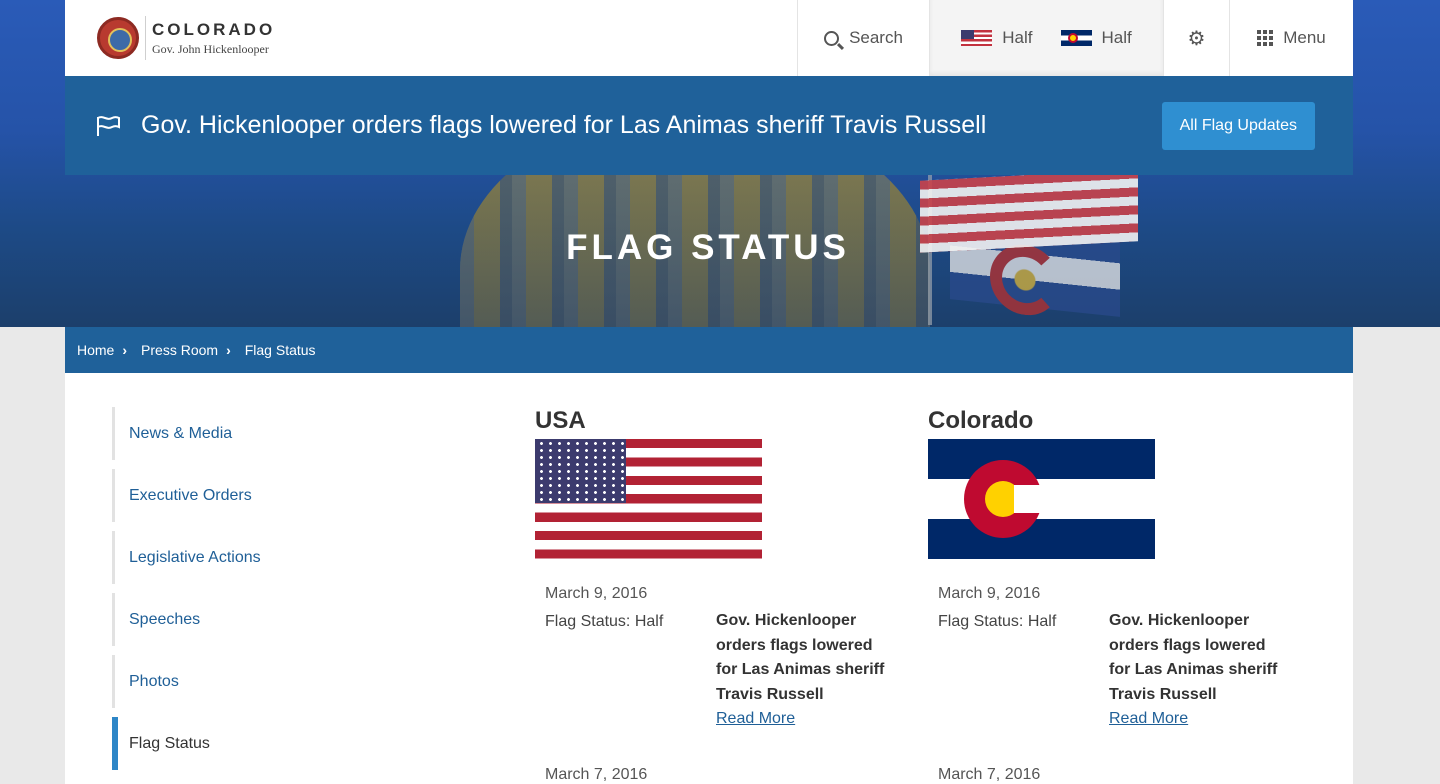  I want to click on menu-button: Menu, so click(1291, 38).